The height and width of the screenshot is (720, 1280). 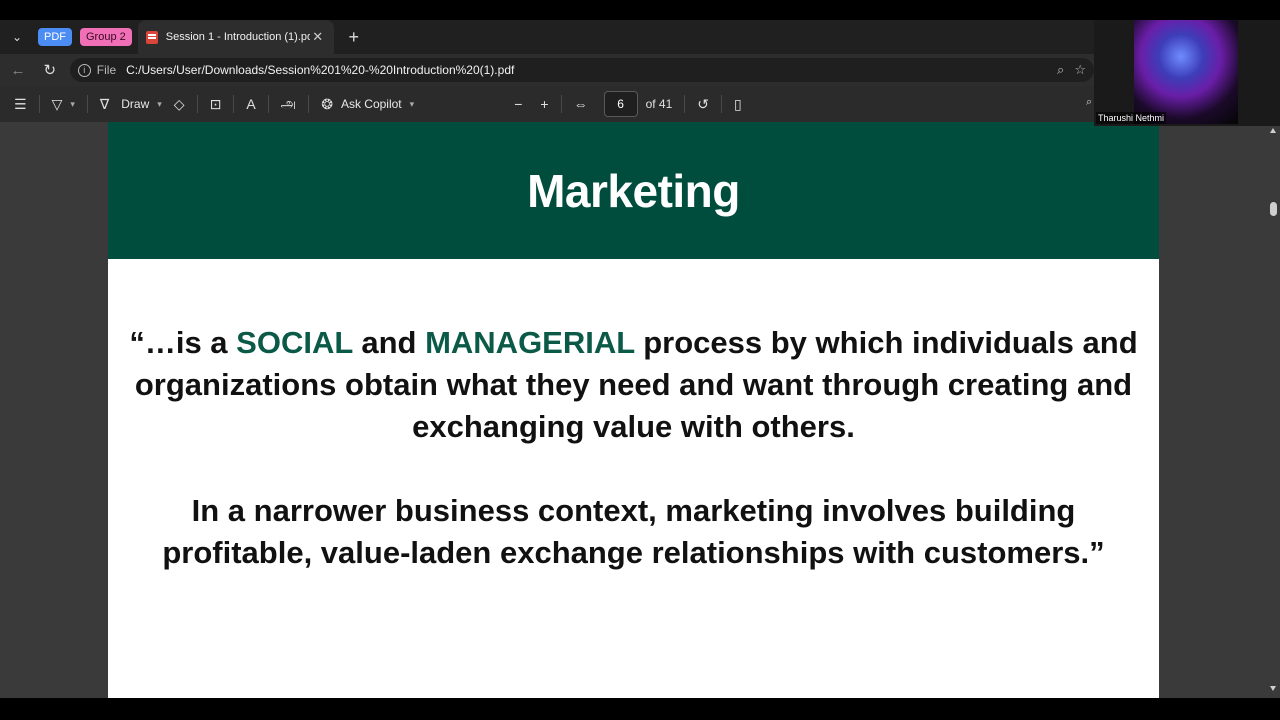 I want to click on page-view-icon: ▯, so click(x=738, y=103).